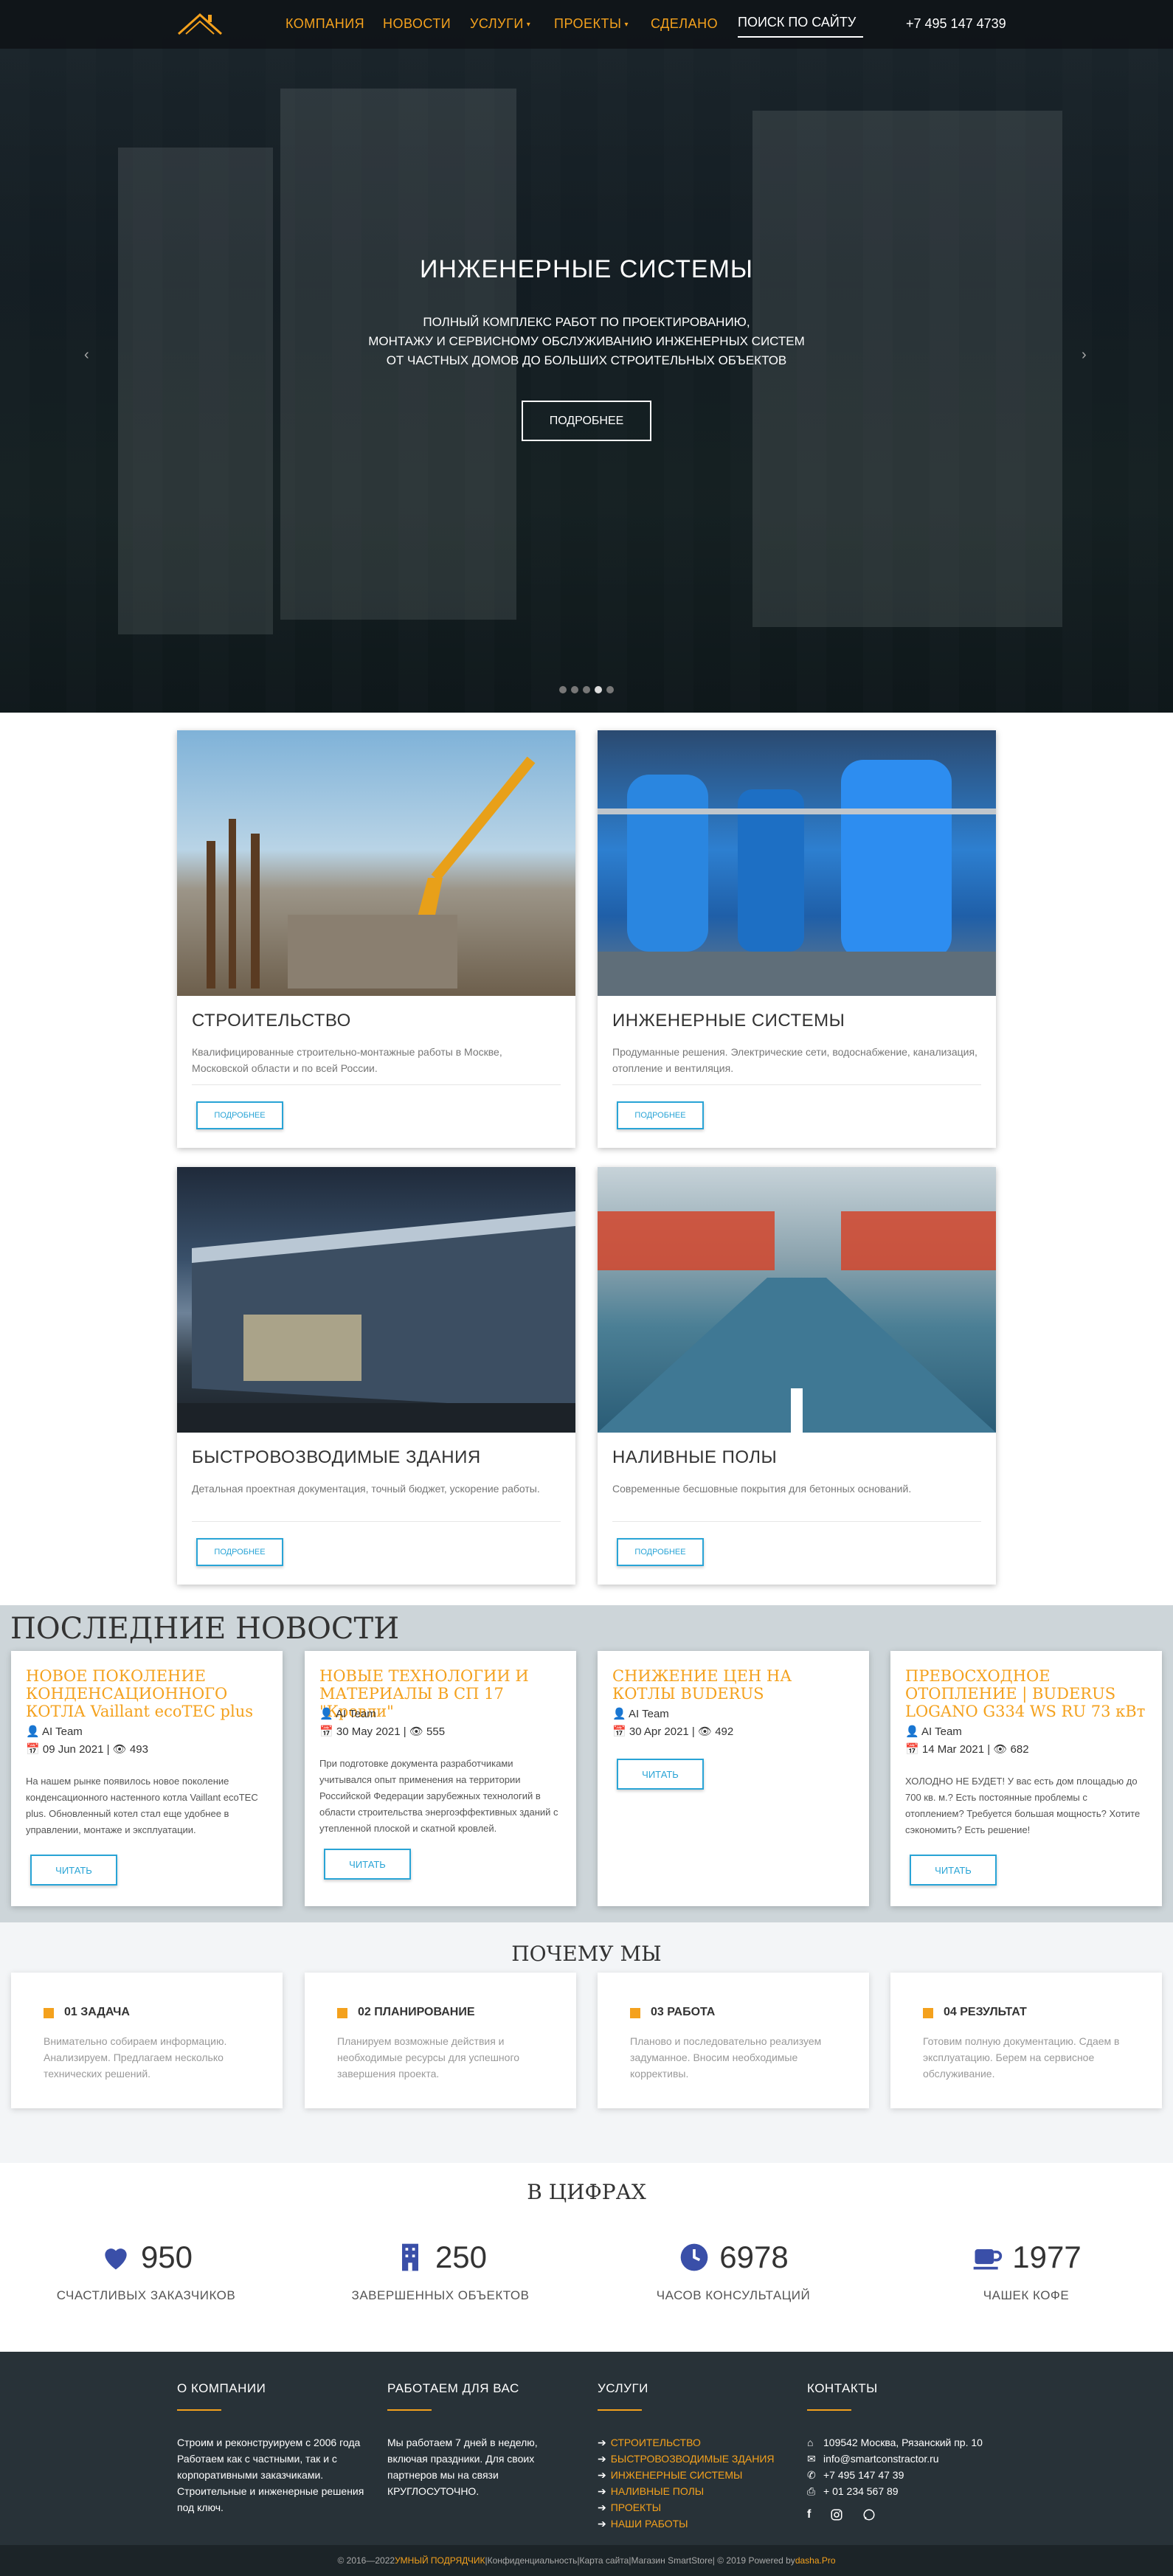  What do you see at coordinates (586, 421) in the screenshot?
I see `hero-more-button: ПОДРОБНЕЕ` at bounding box center [586, 421].